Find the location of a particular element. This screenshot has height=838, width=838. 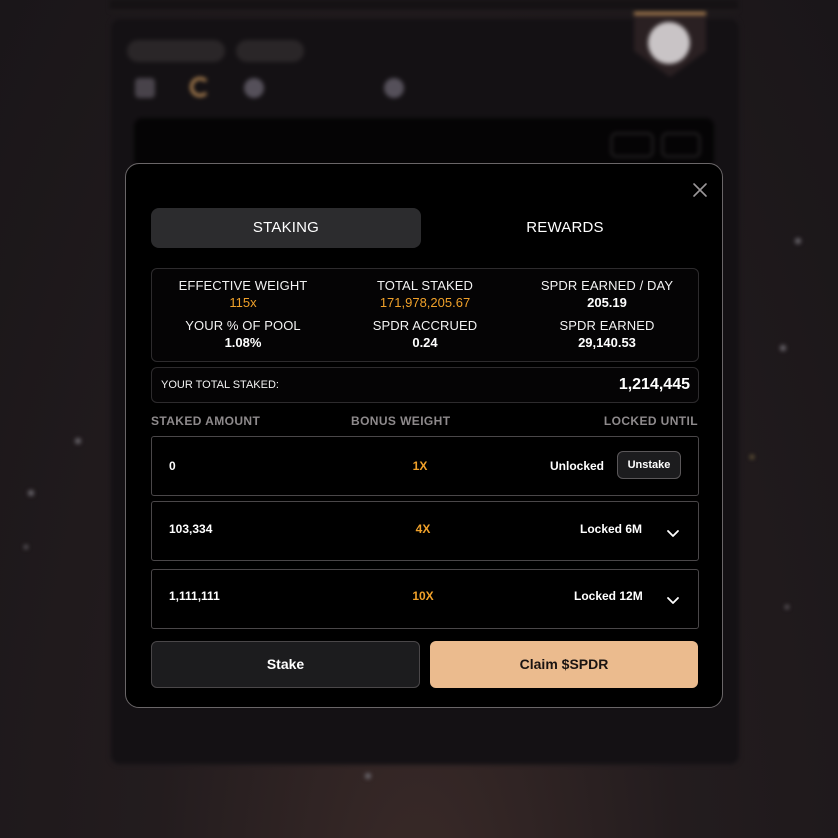

close-button is located at coordinates (700, 190).